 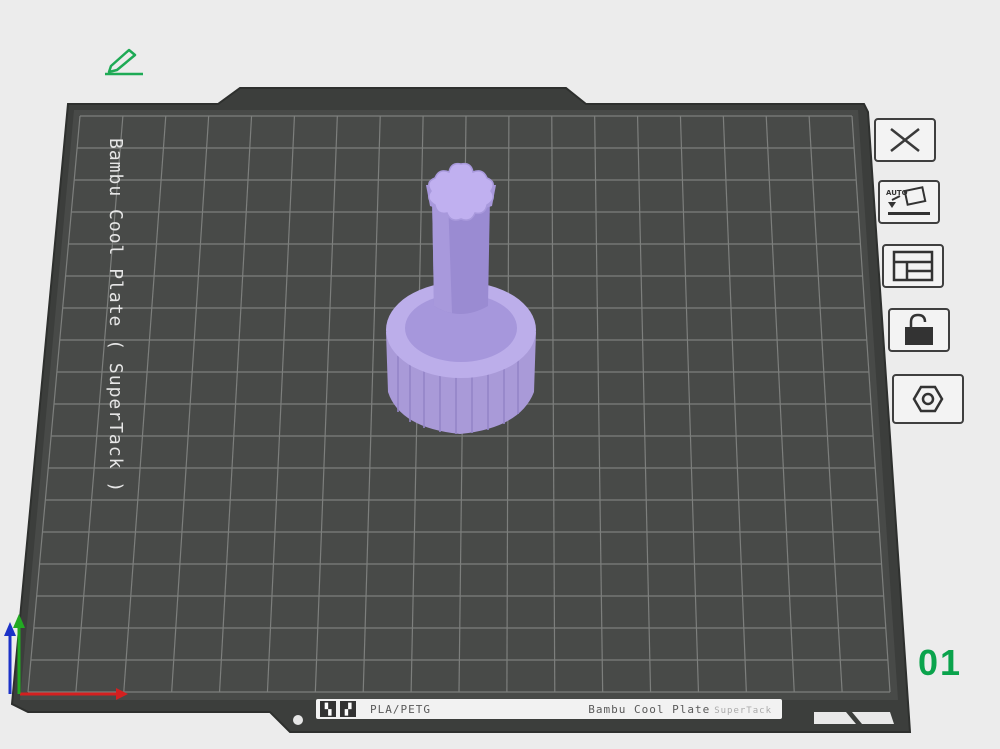 I want to click on plate-number: 01, so click(x=940, y=662).